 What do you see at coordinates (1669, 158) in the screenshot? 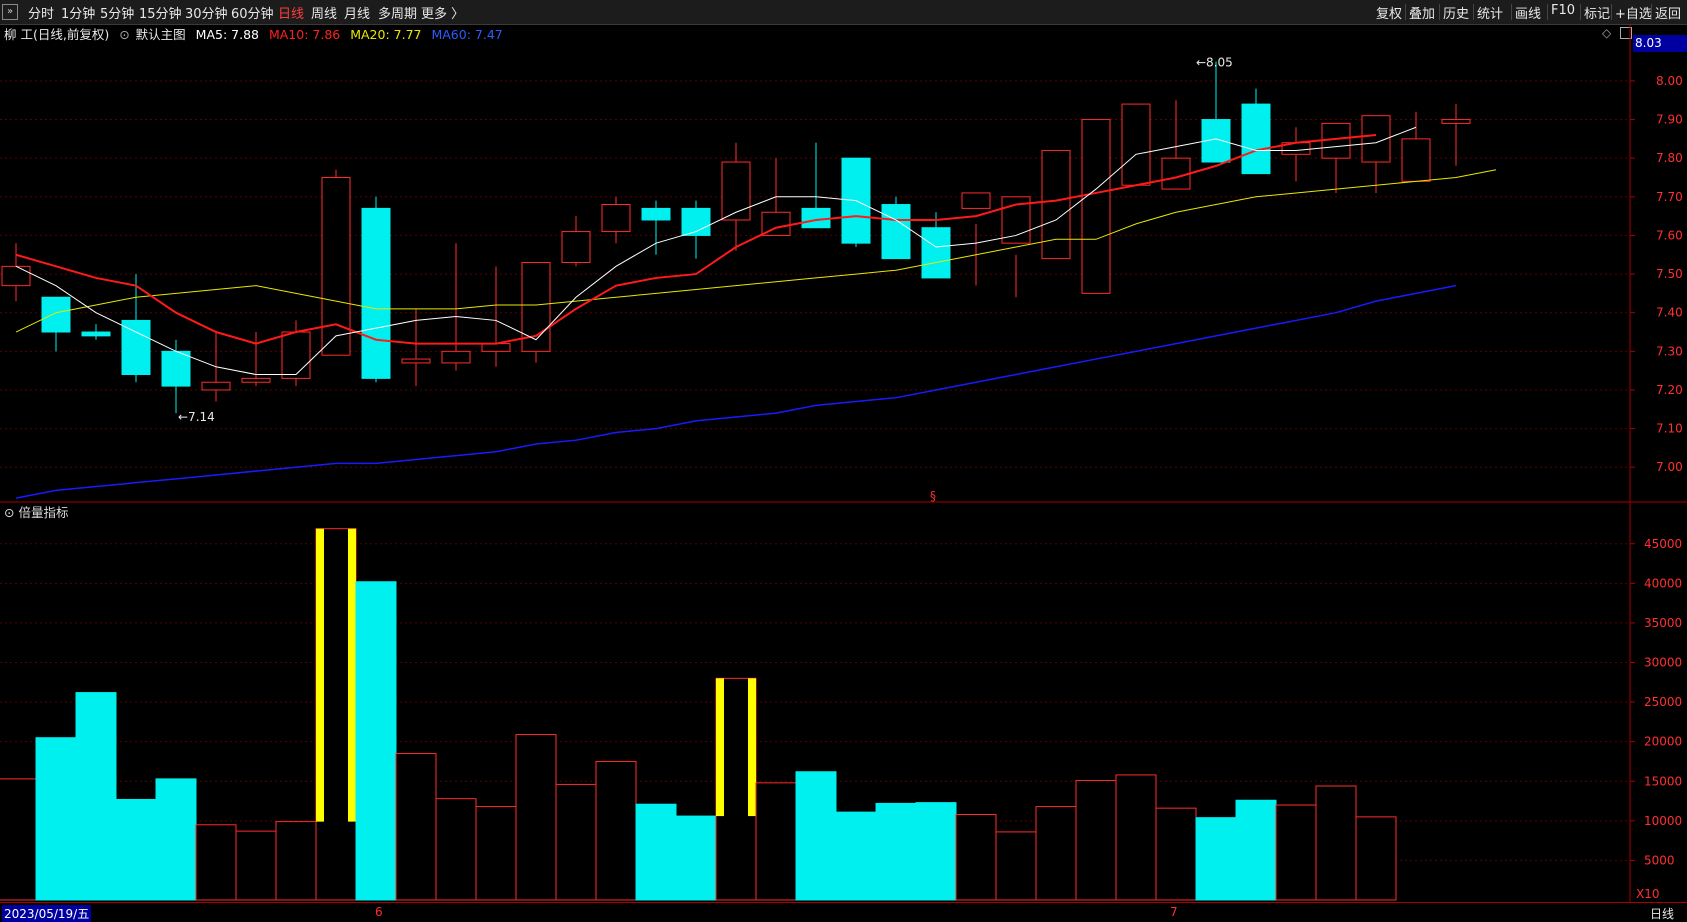
I see `price-tick-label: 7.80` at bounding box center [1669, 158].